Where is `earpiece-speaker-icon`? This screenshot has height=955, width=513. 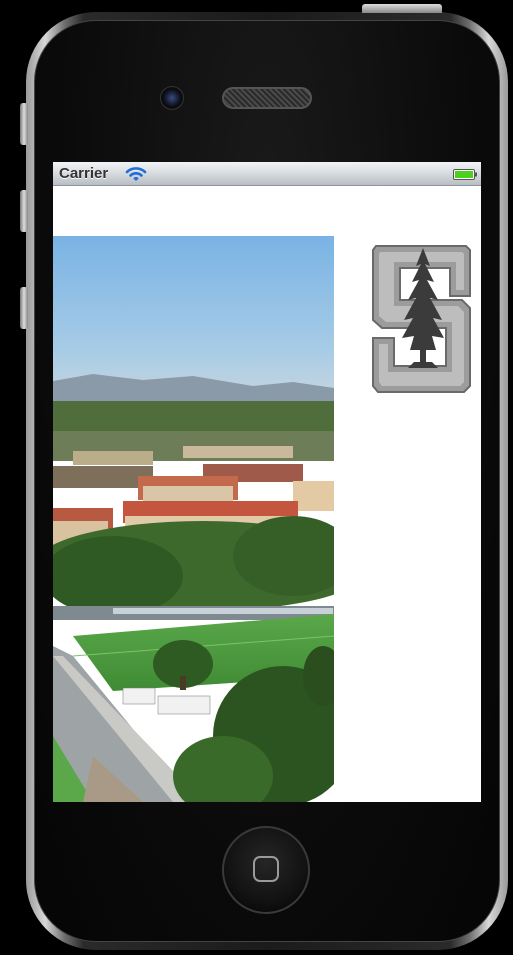 earpiece-speaker-icon is located at coordinates (267, 98).